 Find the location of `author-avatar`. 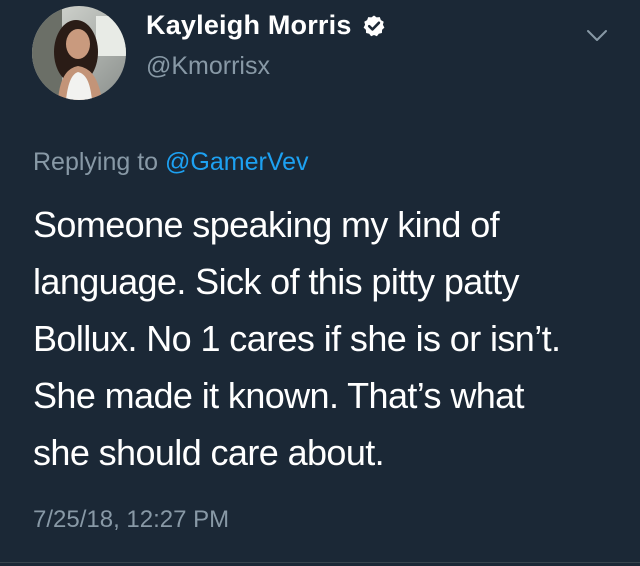

author-avatar is located at coordinates (79, 53).